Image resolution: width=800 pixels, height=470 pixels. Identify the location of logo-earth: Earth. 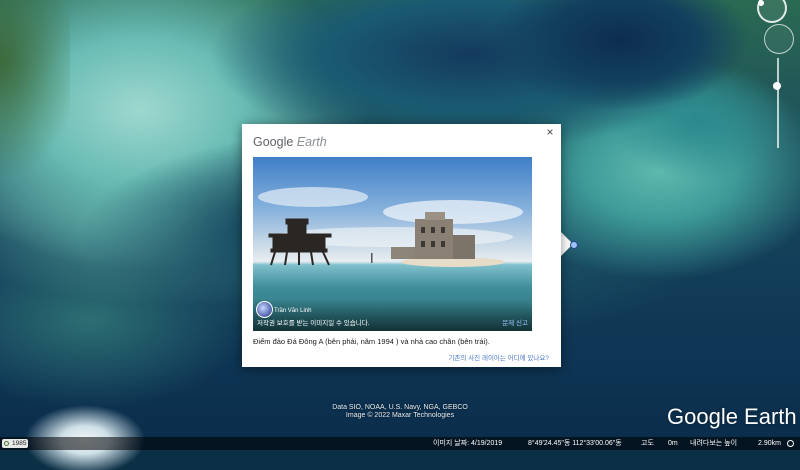
(311, 142).